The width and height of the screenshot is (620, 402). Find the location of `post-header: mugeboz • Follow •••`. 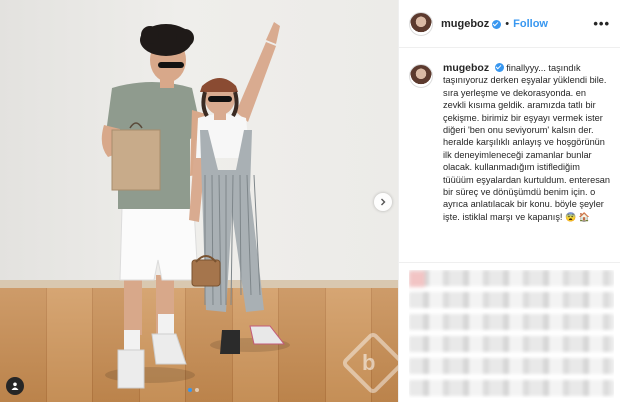

post-header: mugeboz • Follow ••• is located at coordinates (509, 24).